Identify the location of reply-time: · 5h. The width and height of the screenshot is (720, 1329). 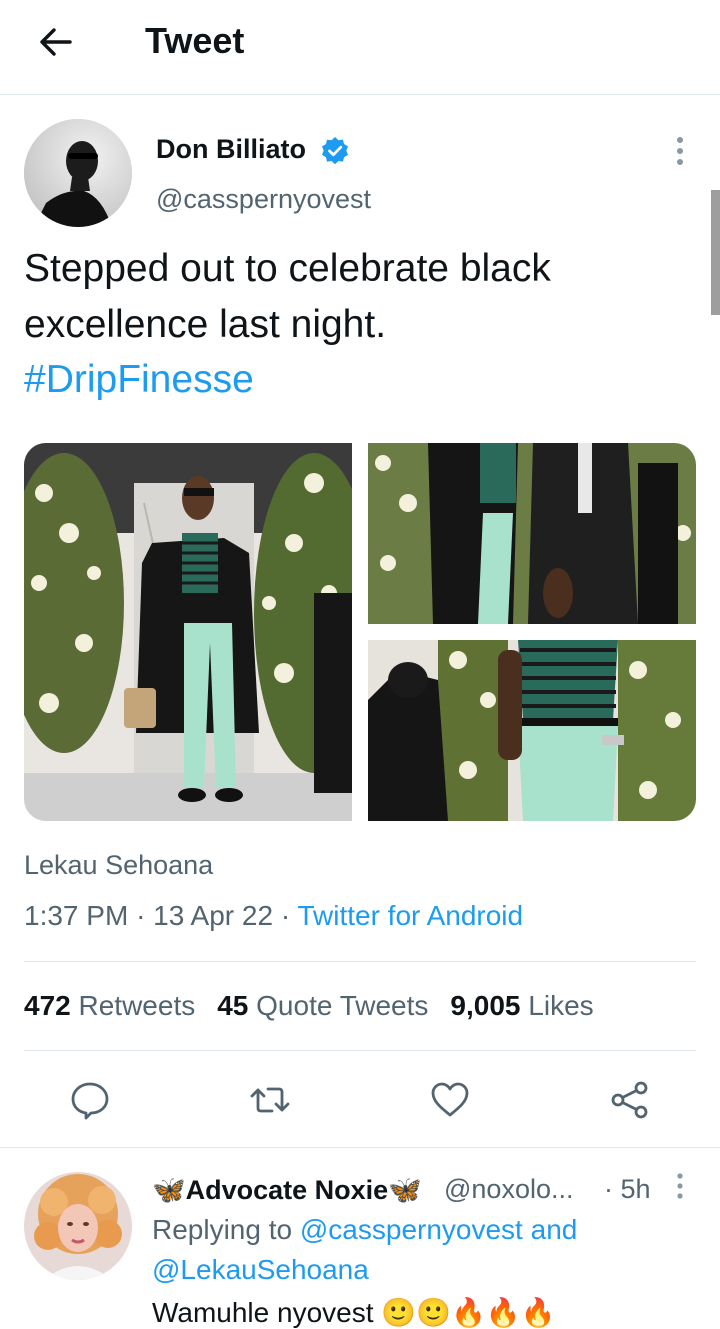
(627, 1189).